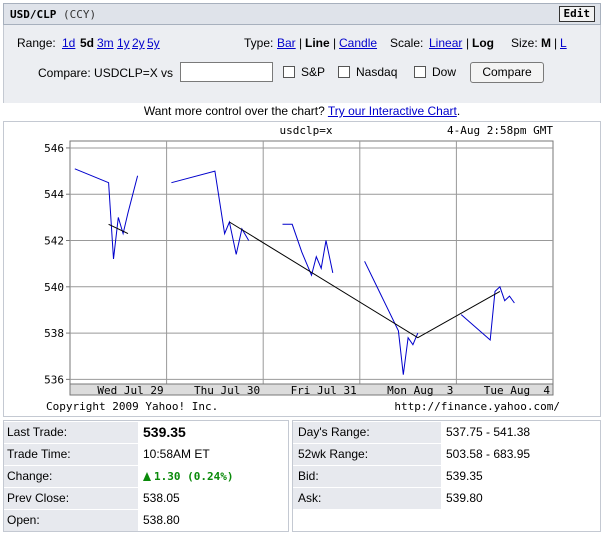  I want to click on days-range-value: 537.75 - 541.38, so click(488, 432).